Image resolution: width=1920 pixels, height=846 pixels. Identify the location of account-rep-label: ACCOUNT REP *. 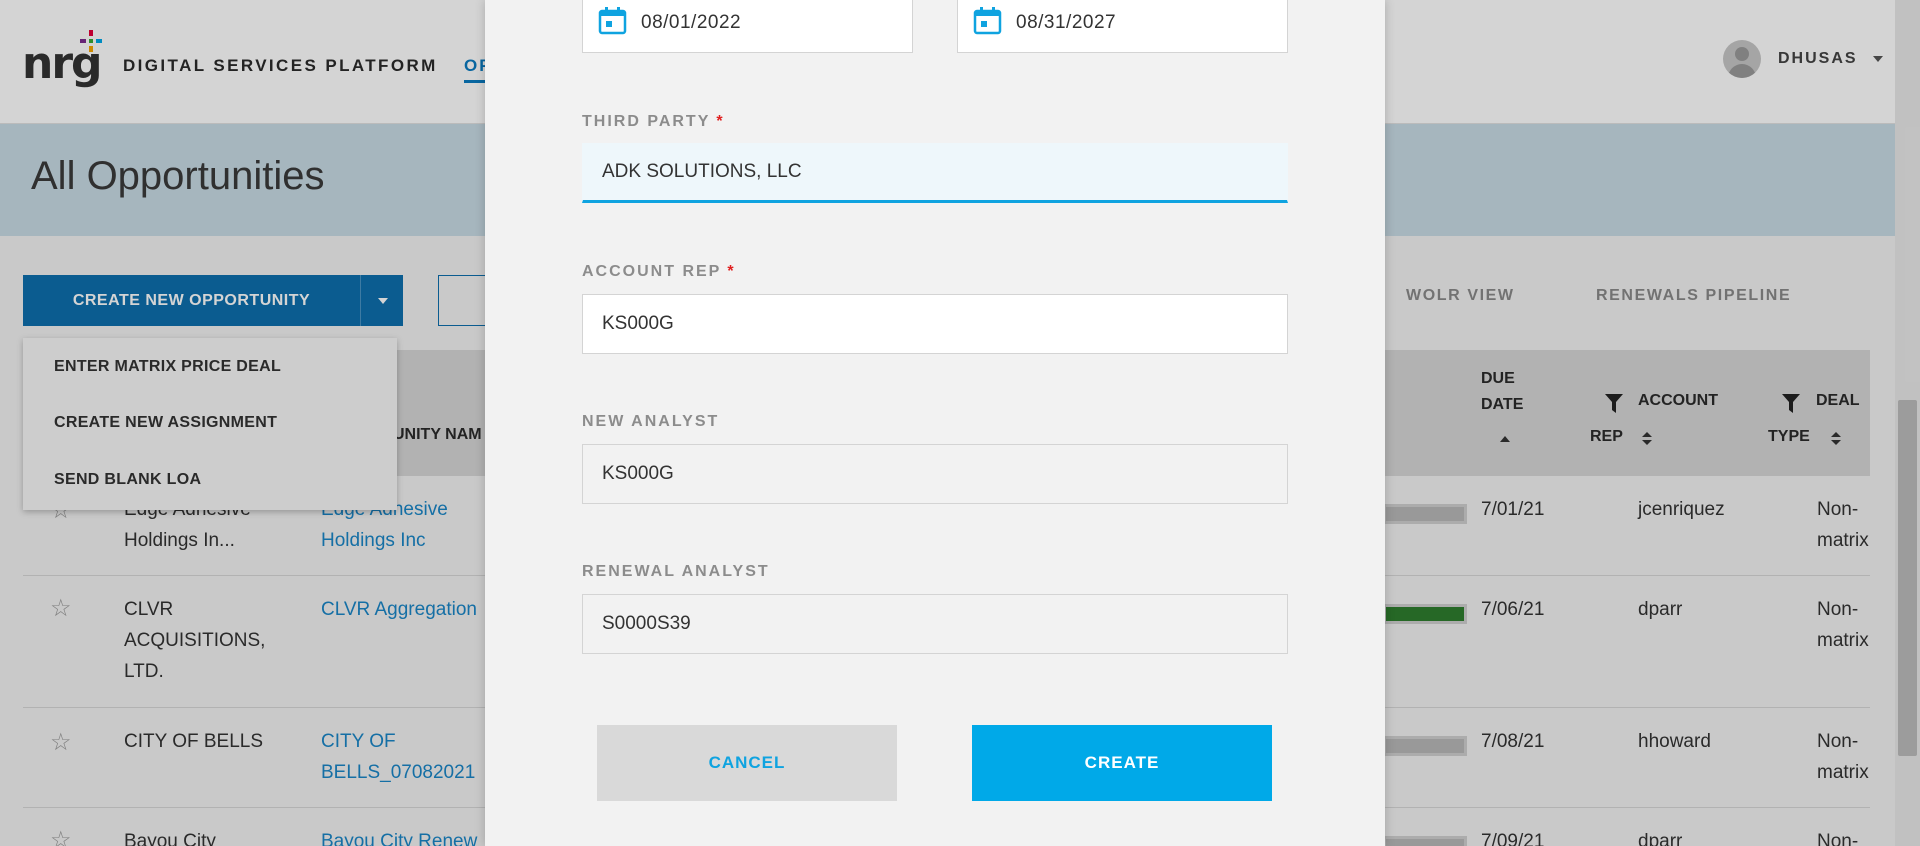
(659, 272).